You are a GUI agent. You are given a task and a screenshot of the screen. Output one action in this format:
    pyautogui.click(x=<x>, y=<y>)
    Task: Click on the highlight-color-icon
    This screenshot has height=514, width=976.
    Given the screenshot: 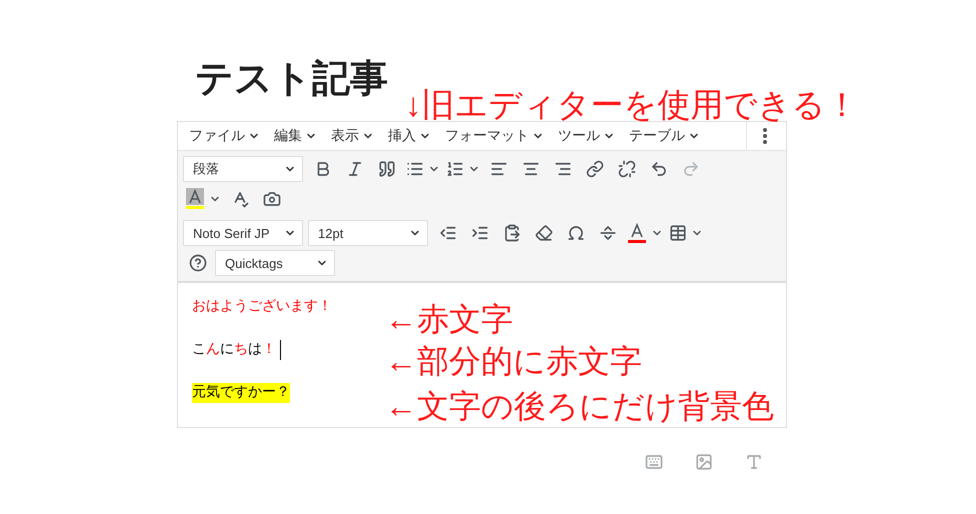 What is the action you would take?
    pyautogui.click(x=195, y=199)
    